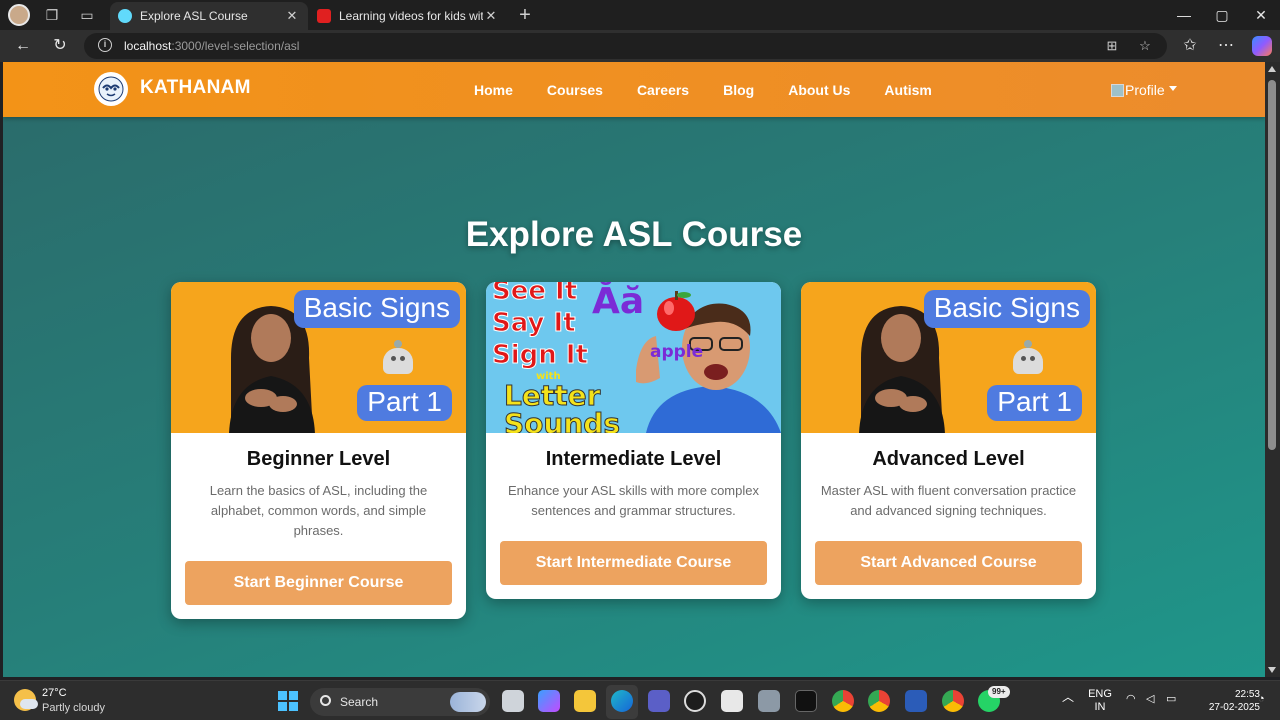  I want to click on profile-dropdown: Profile, so click(1144, 90).